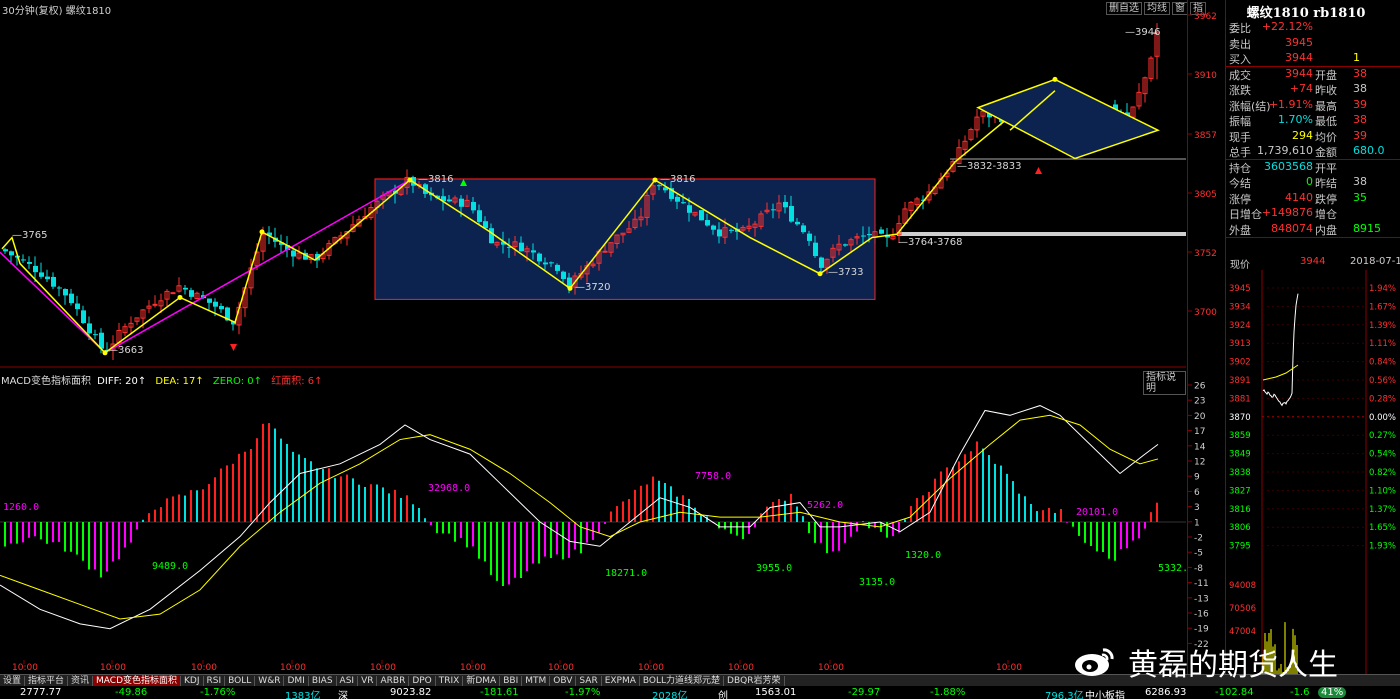 The width and height of the screenshot is (1400, 699). Describe the element at coordinates (422, 681) in the screenshot. I see `indicator-tab-13: DPO` at that location.